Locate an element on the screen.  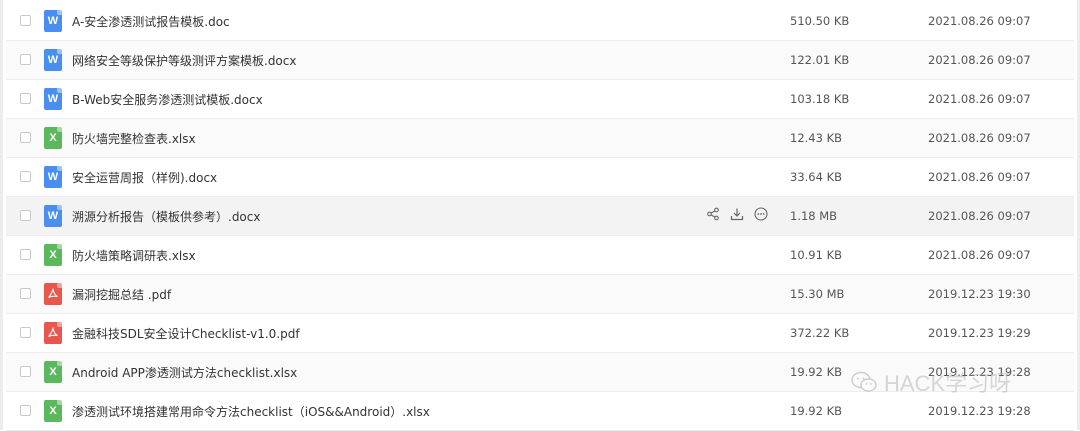
row-actions is located at coordinates (737, 214).